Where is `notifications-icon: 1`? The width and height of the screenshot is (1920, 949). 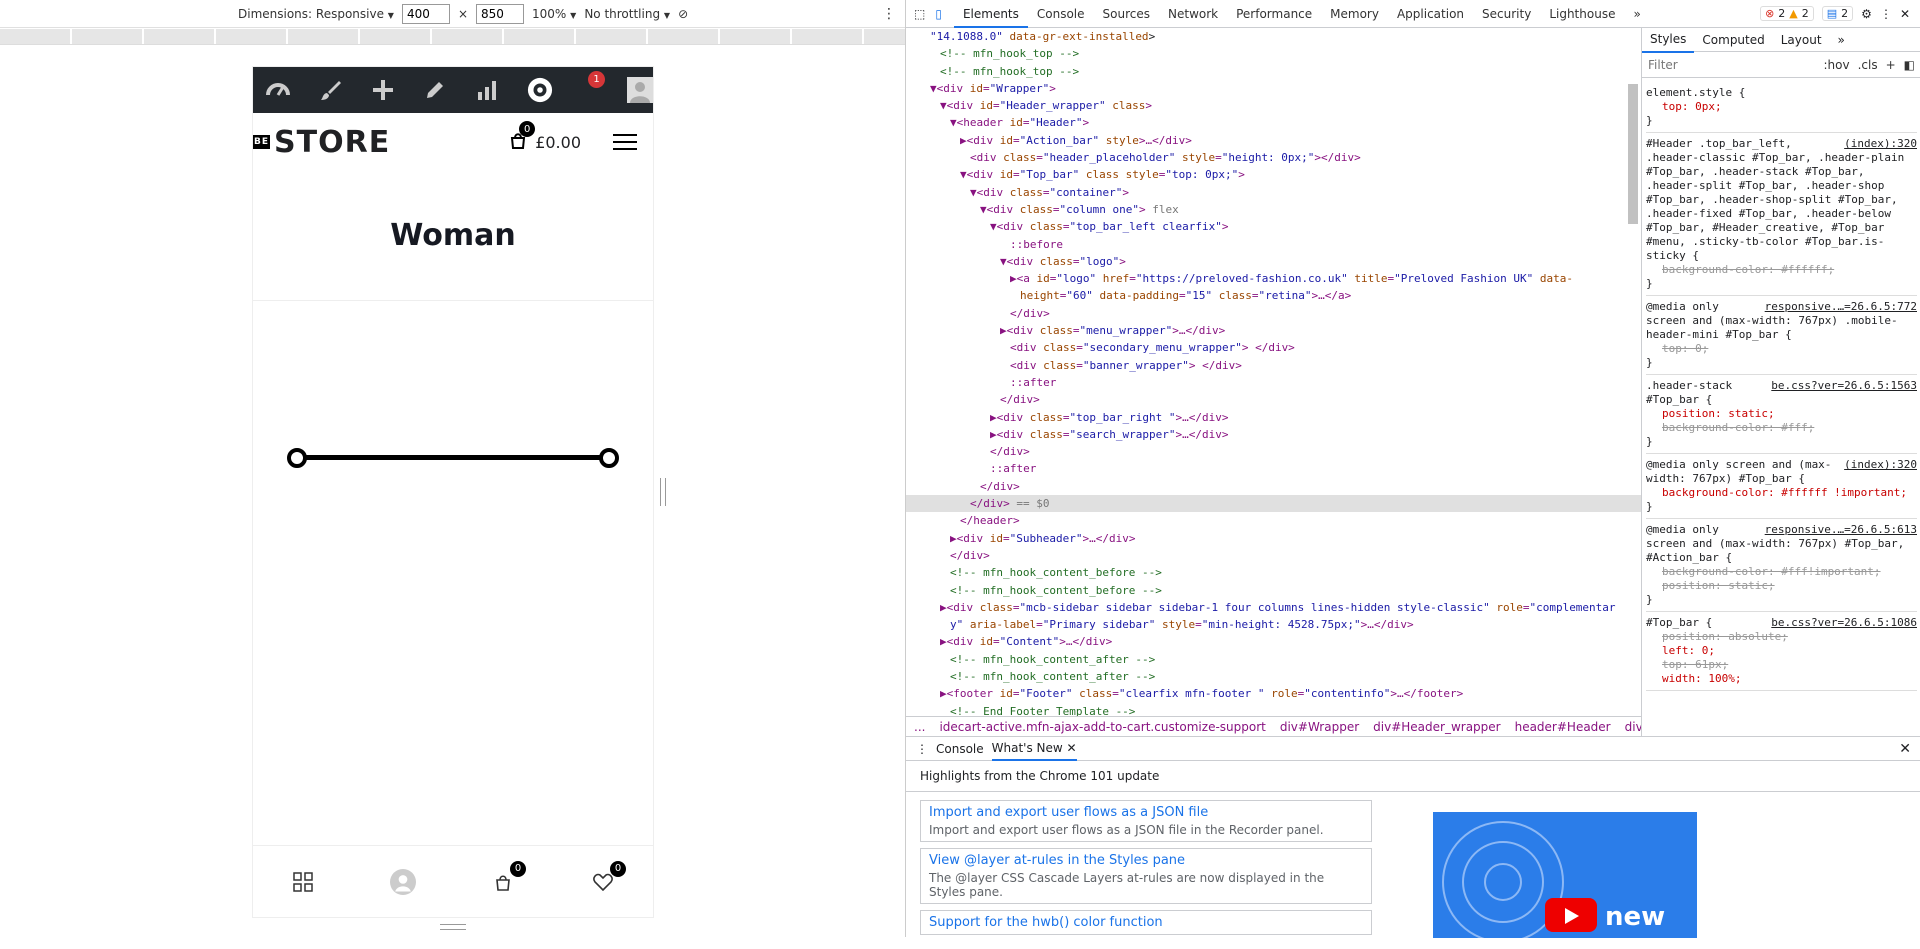 notifications-icon: 1 is located at coordinates (593, 87).